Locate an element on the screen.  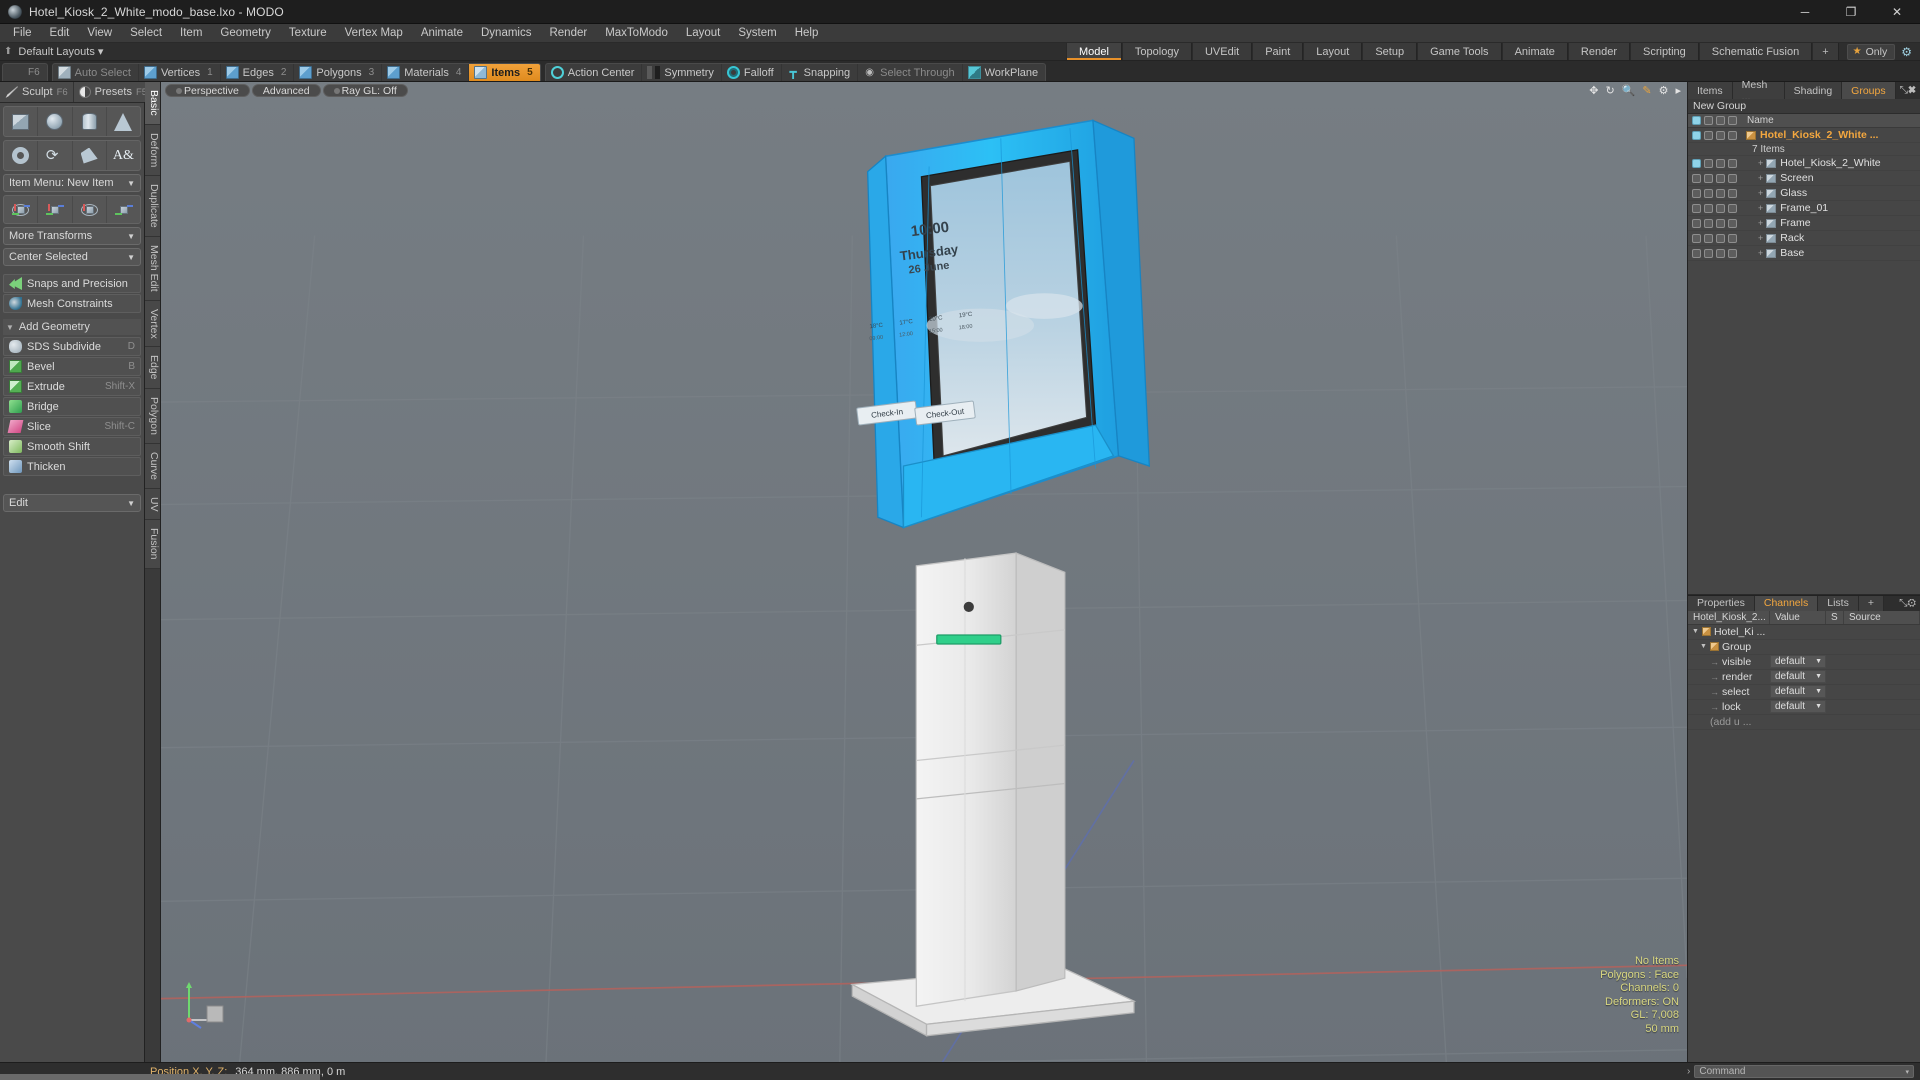
layout-tab-animate: Animate is located at coordinates (1534, 51).